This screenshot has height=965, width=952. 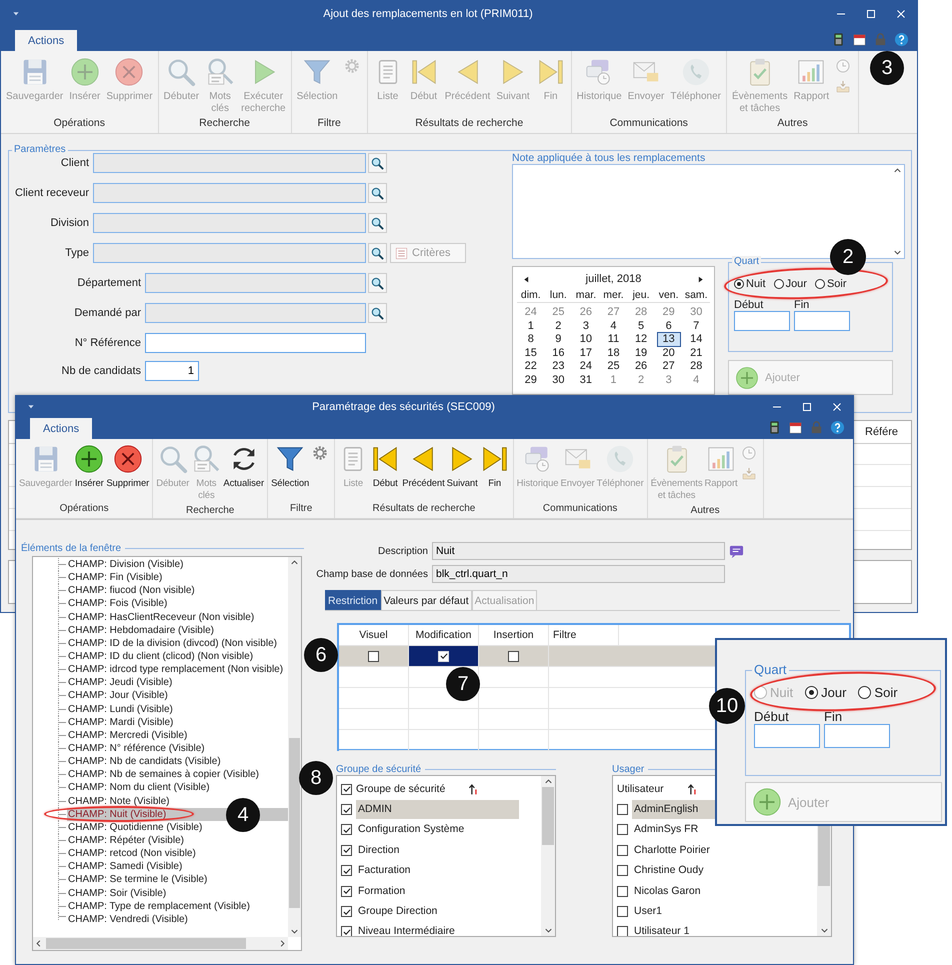 I want to click on calendar-day: 8, so click(x=531, y=339).